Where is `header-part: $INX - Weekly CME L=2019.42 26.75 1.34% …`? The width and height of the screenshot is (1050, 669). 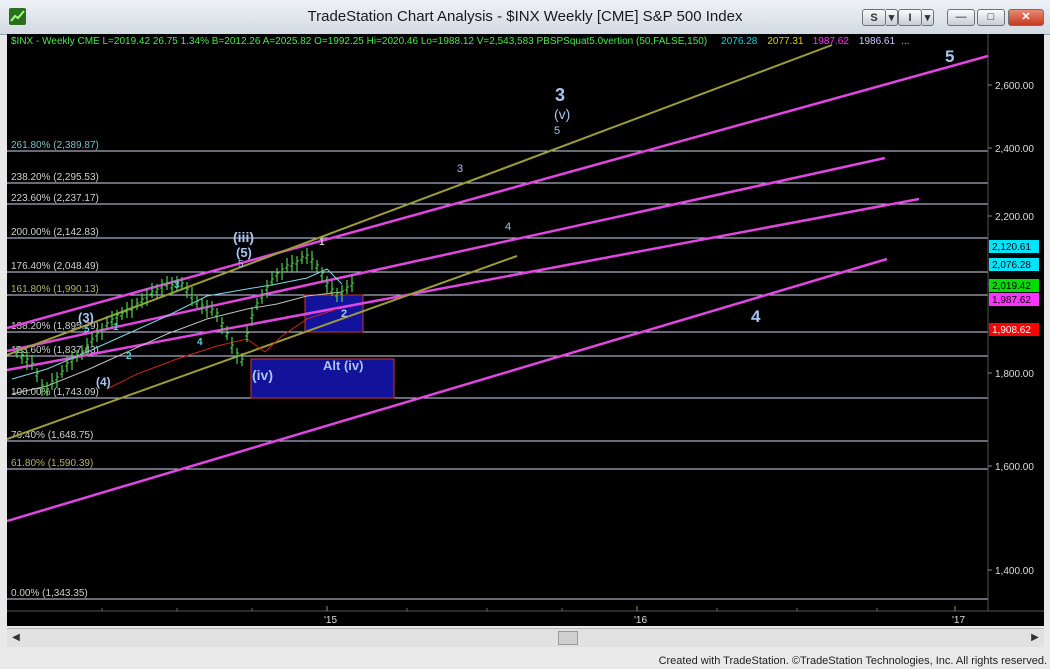
header-part: $INX - Weekly CME L=2019.42 26.75 1.34% … is located at coordinates (359, 41).